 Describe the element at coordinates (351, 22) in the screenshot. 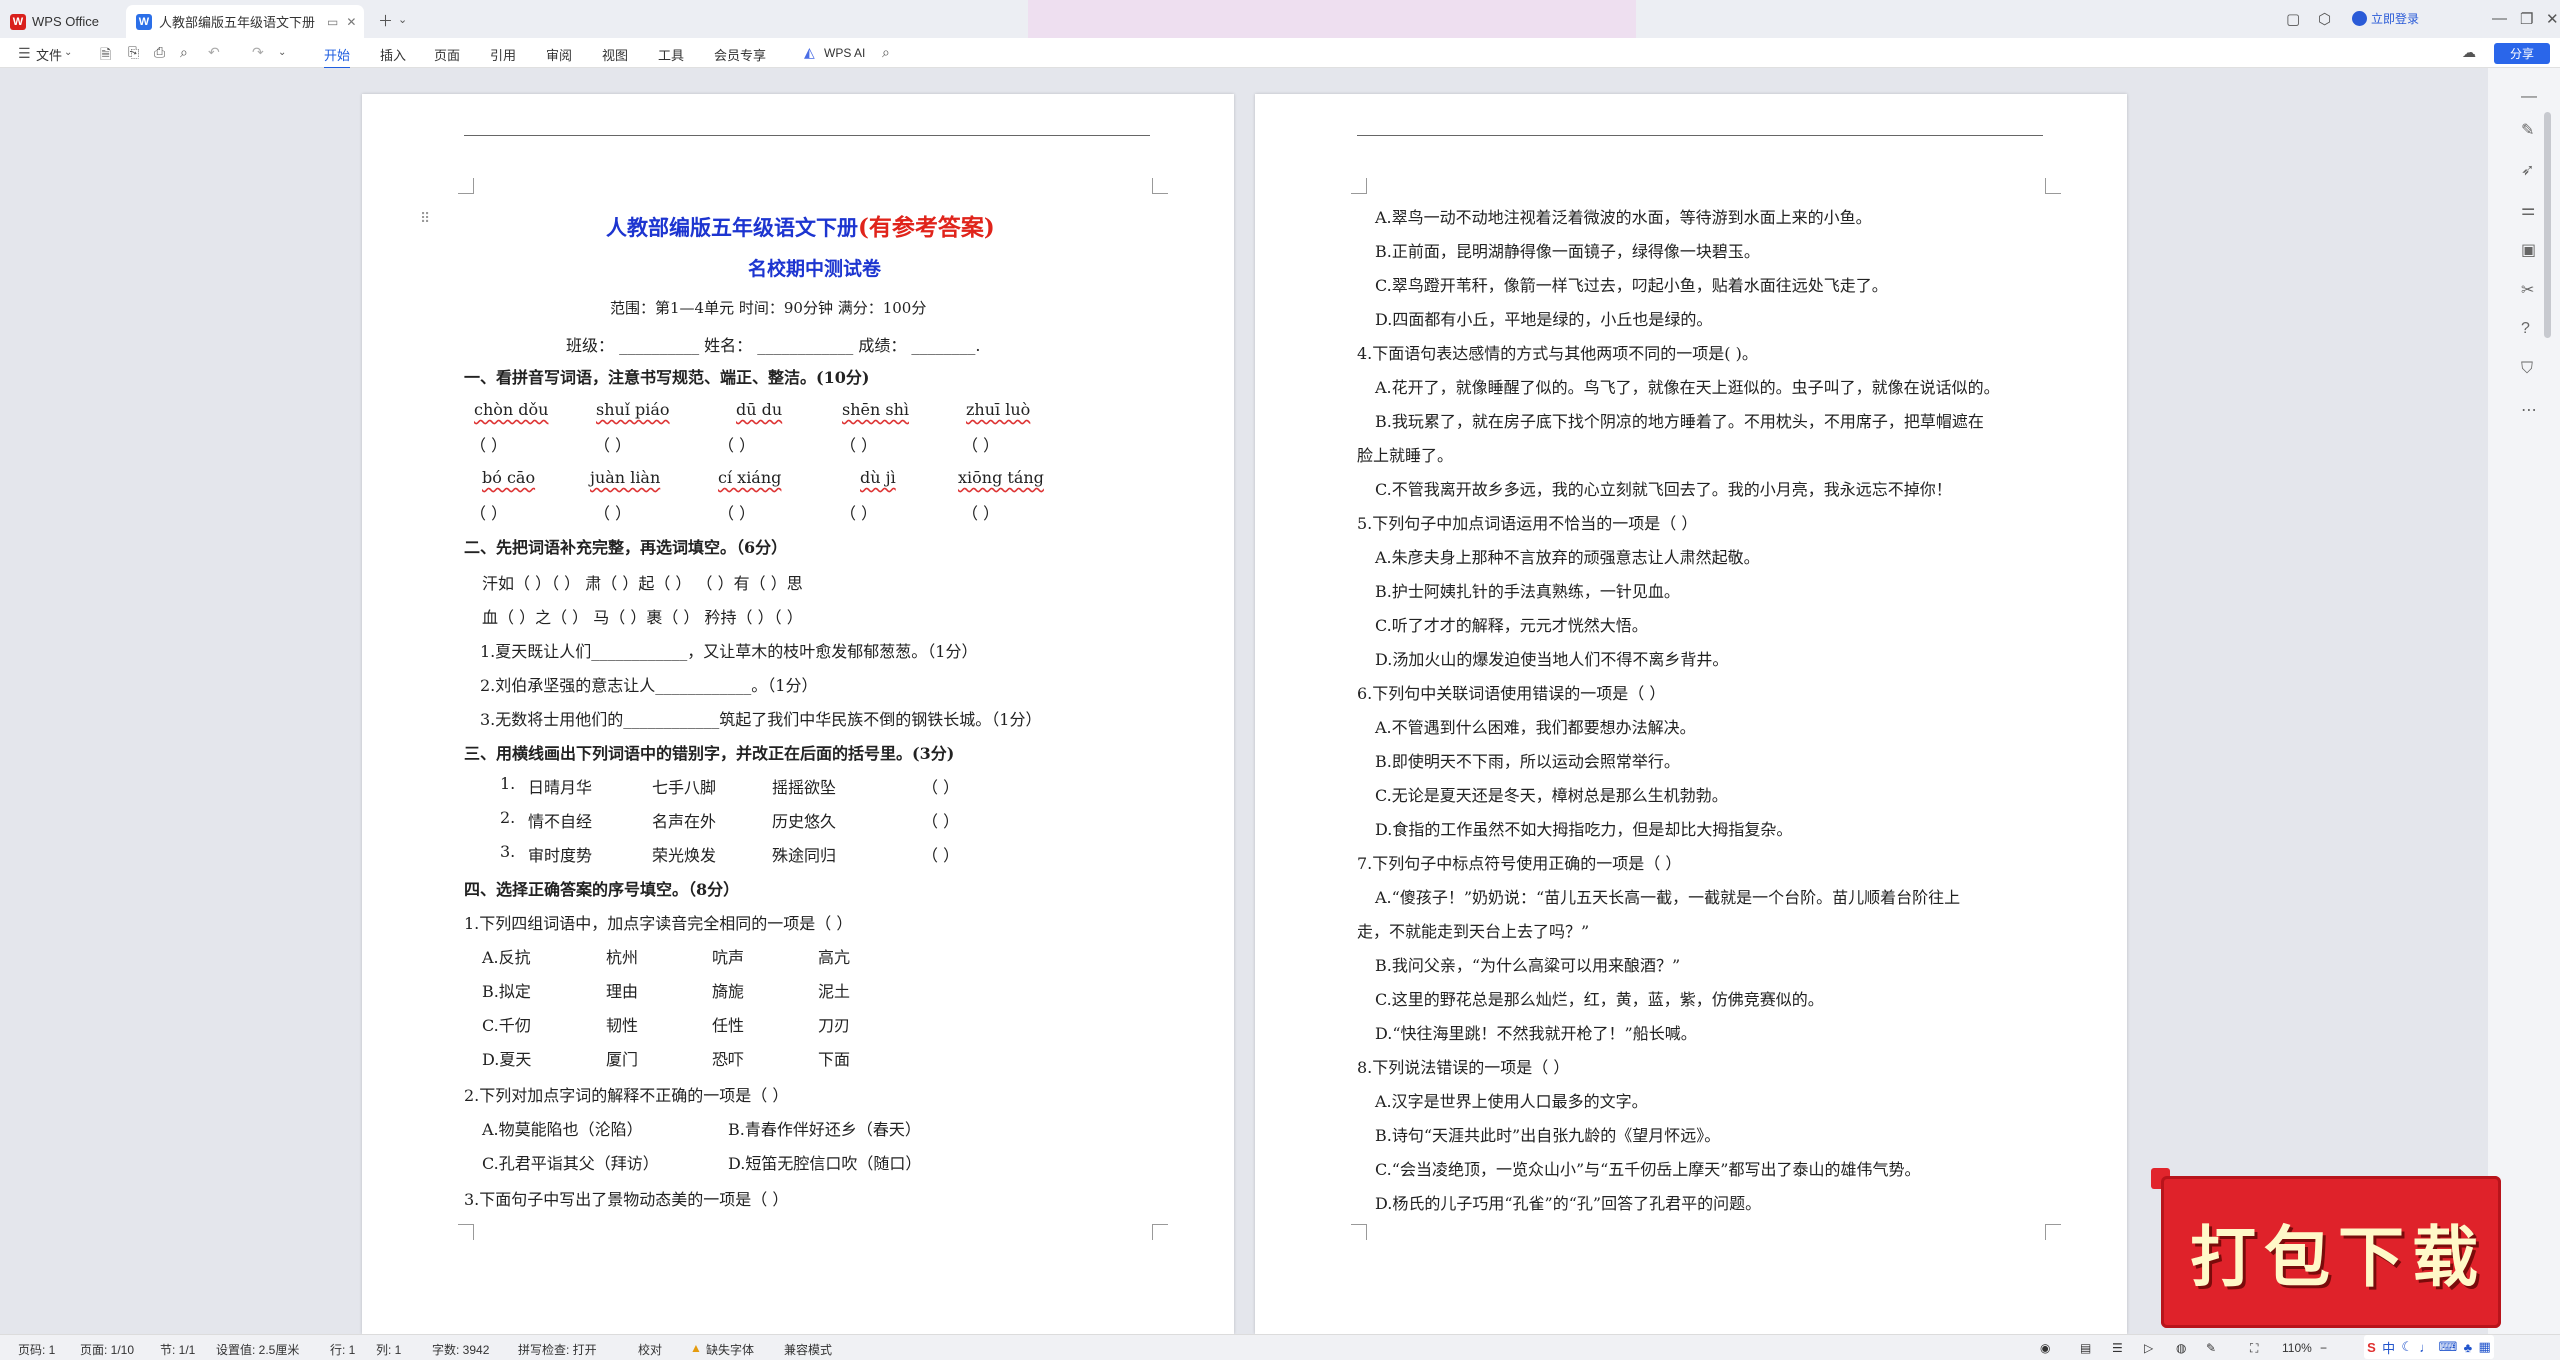

I see `tab-close-icon: ✕` at that location.